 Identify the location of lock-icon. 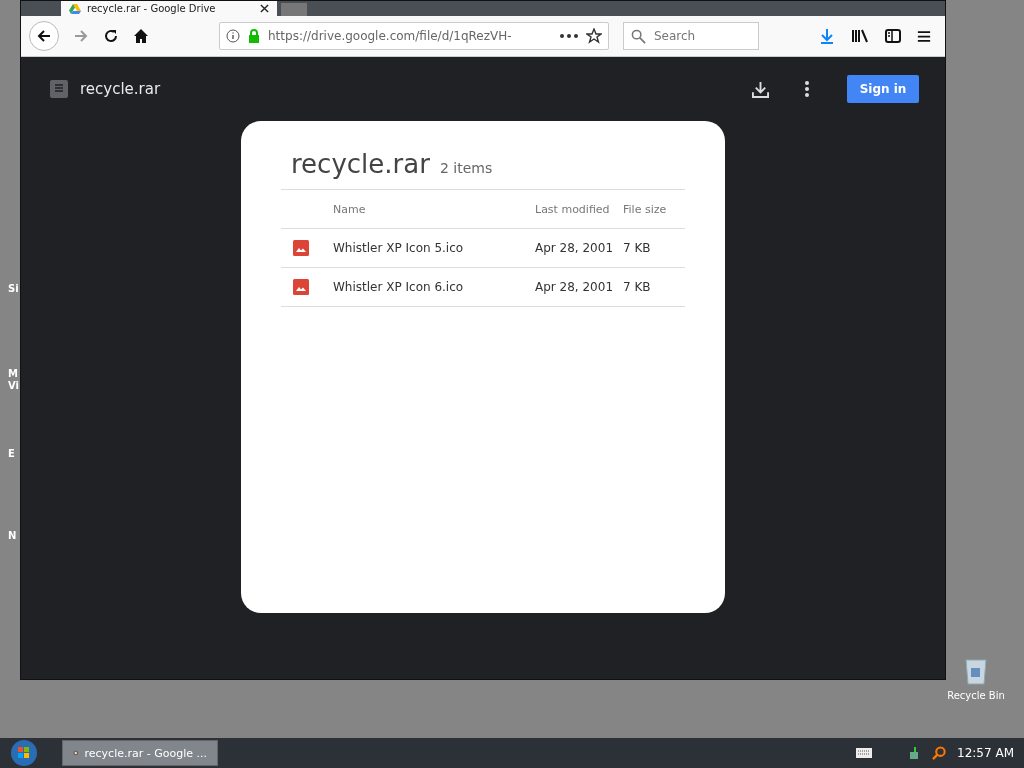
(254, 36).